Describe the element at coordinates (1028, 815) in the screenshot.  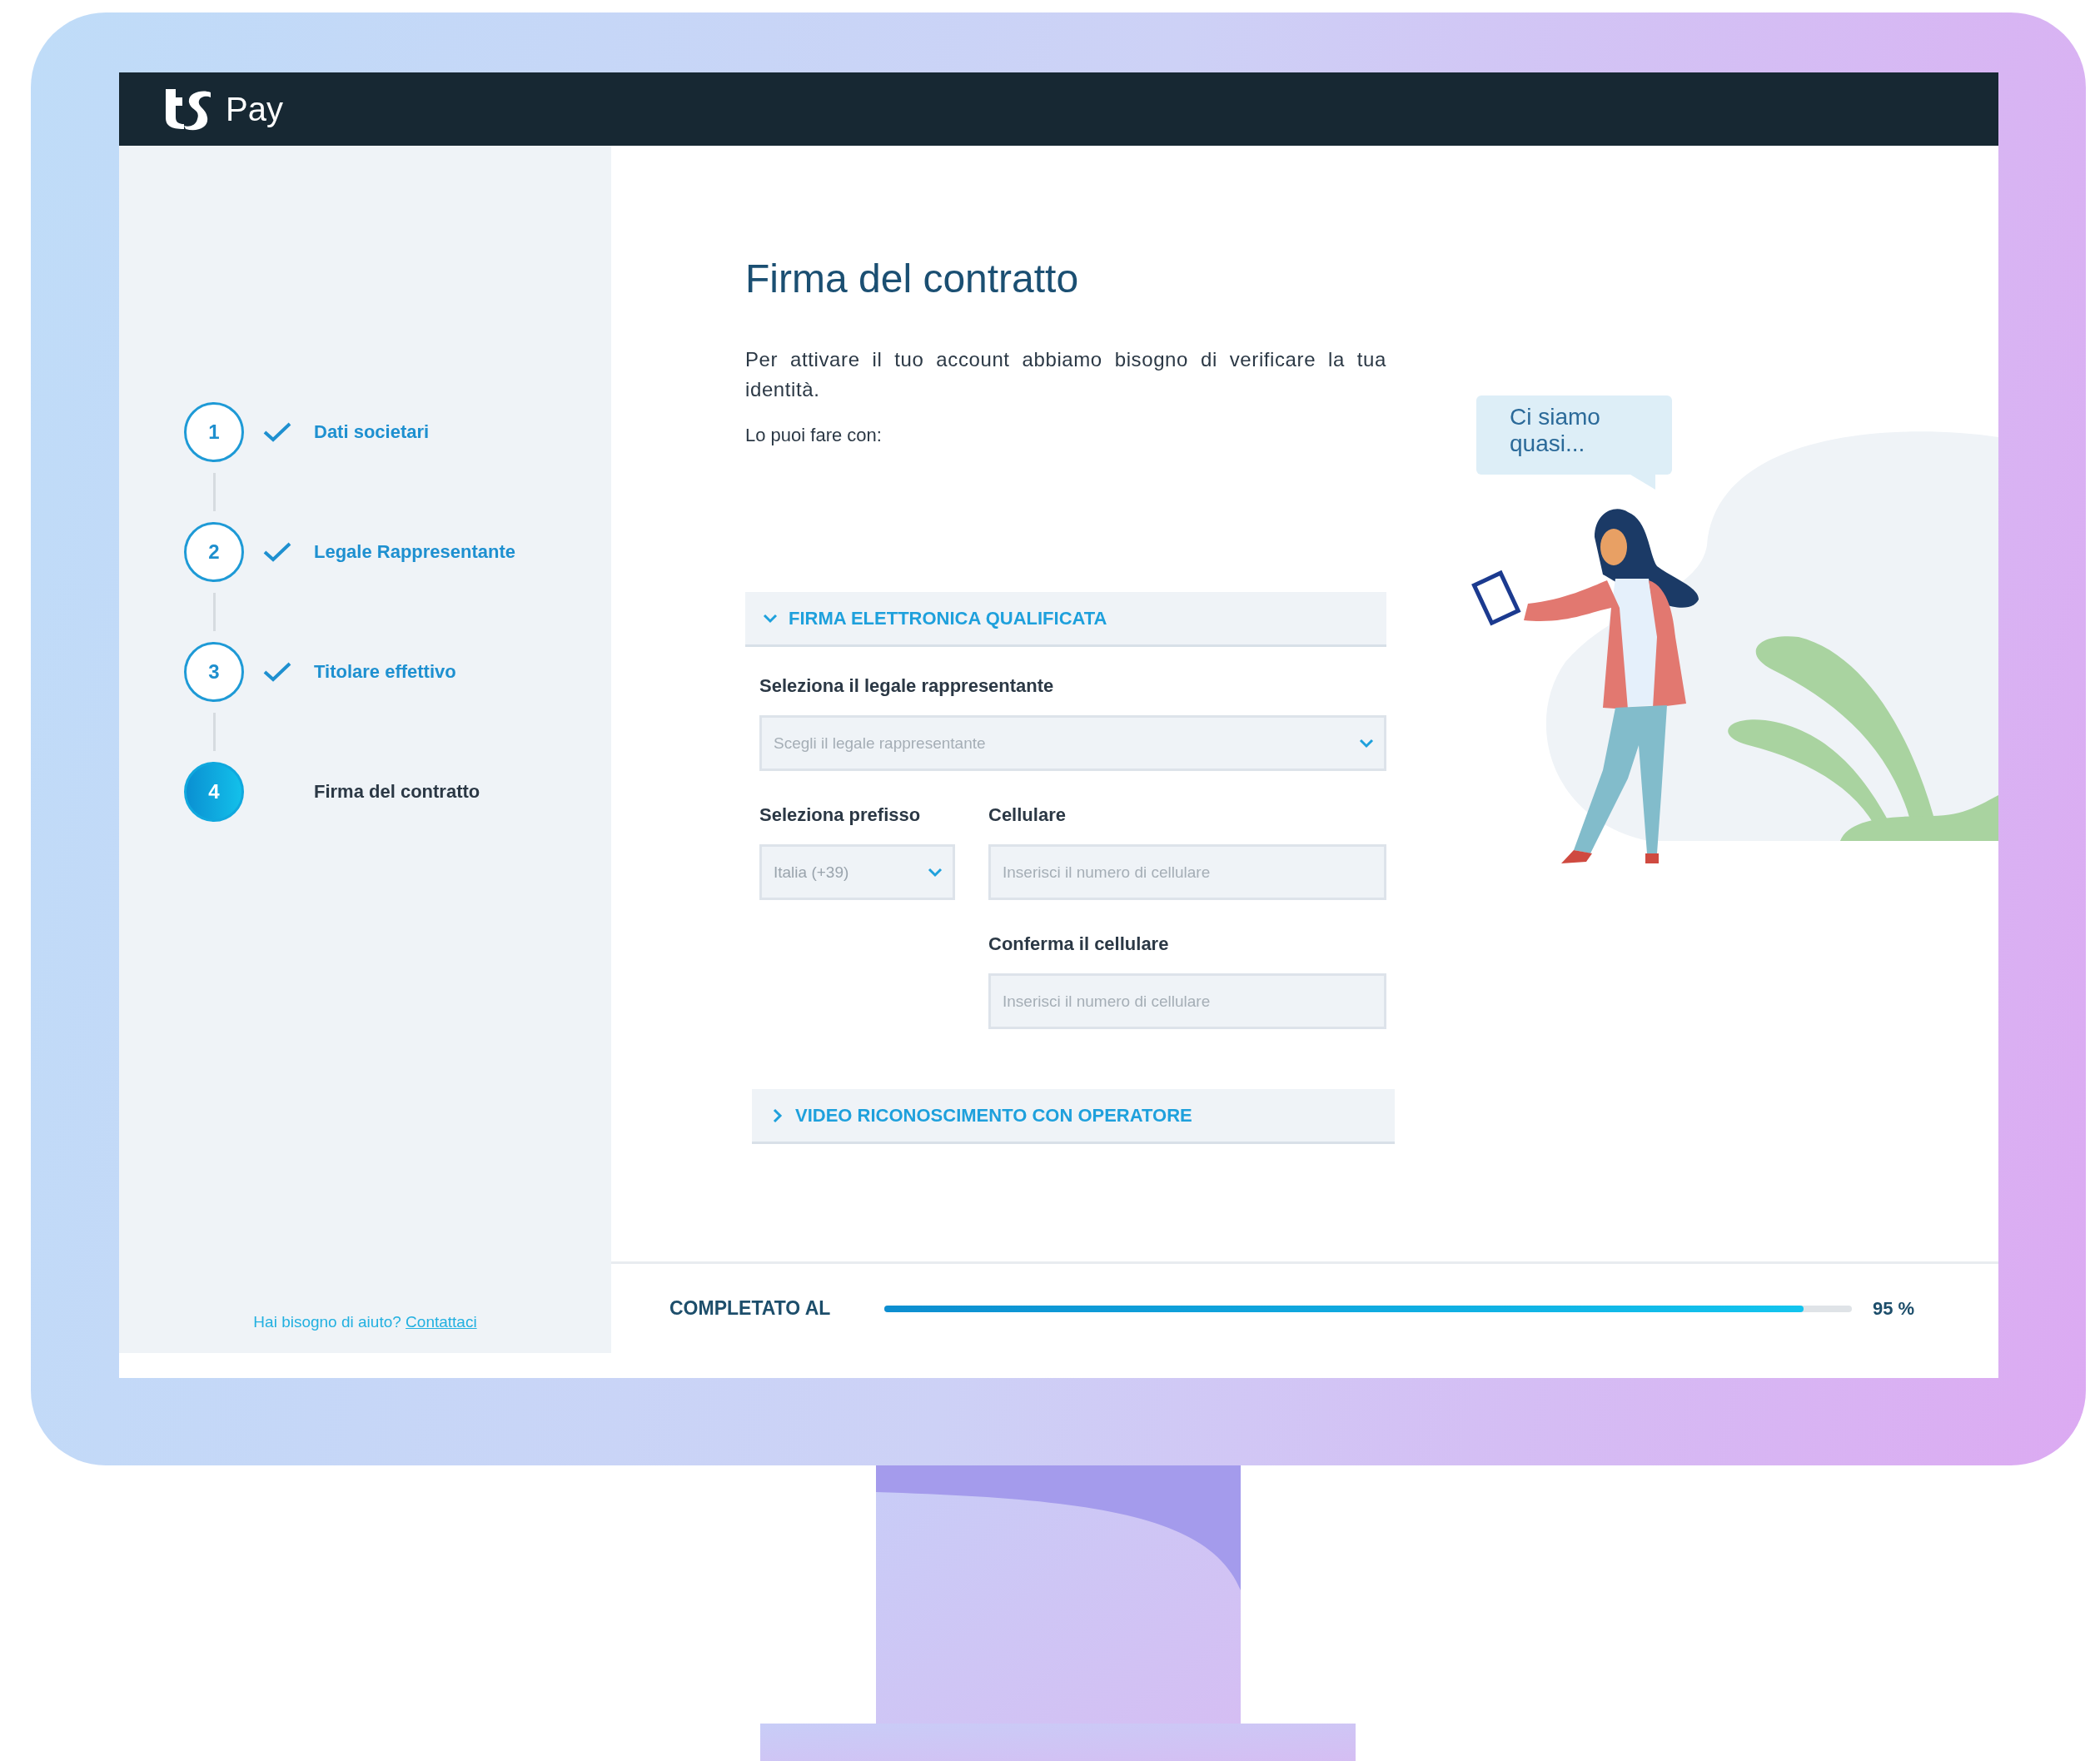
I see `field-label: Cellulare` at that location.